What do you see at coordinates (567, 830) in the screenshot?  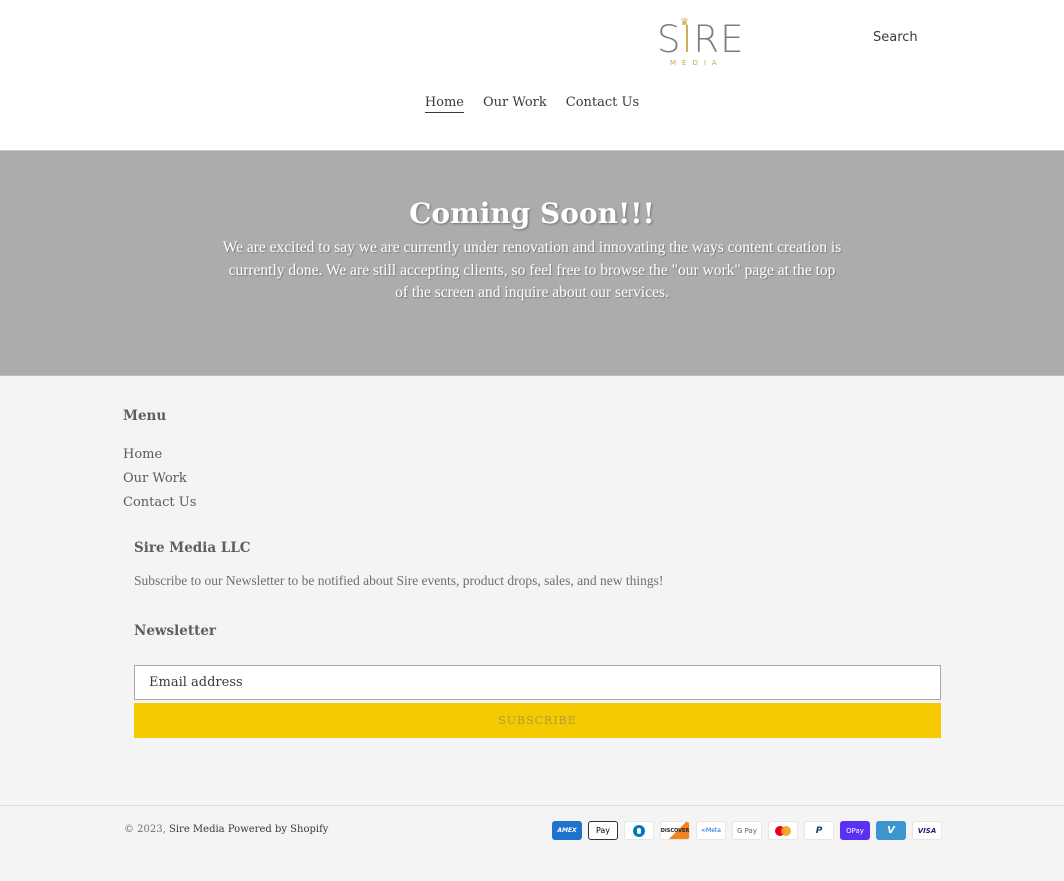 I see `amex-icon: AMEX` at bounding box center [567, 830].